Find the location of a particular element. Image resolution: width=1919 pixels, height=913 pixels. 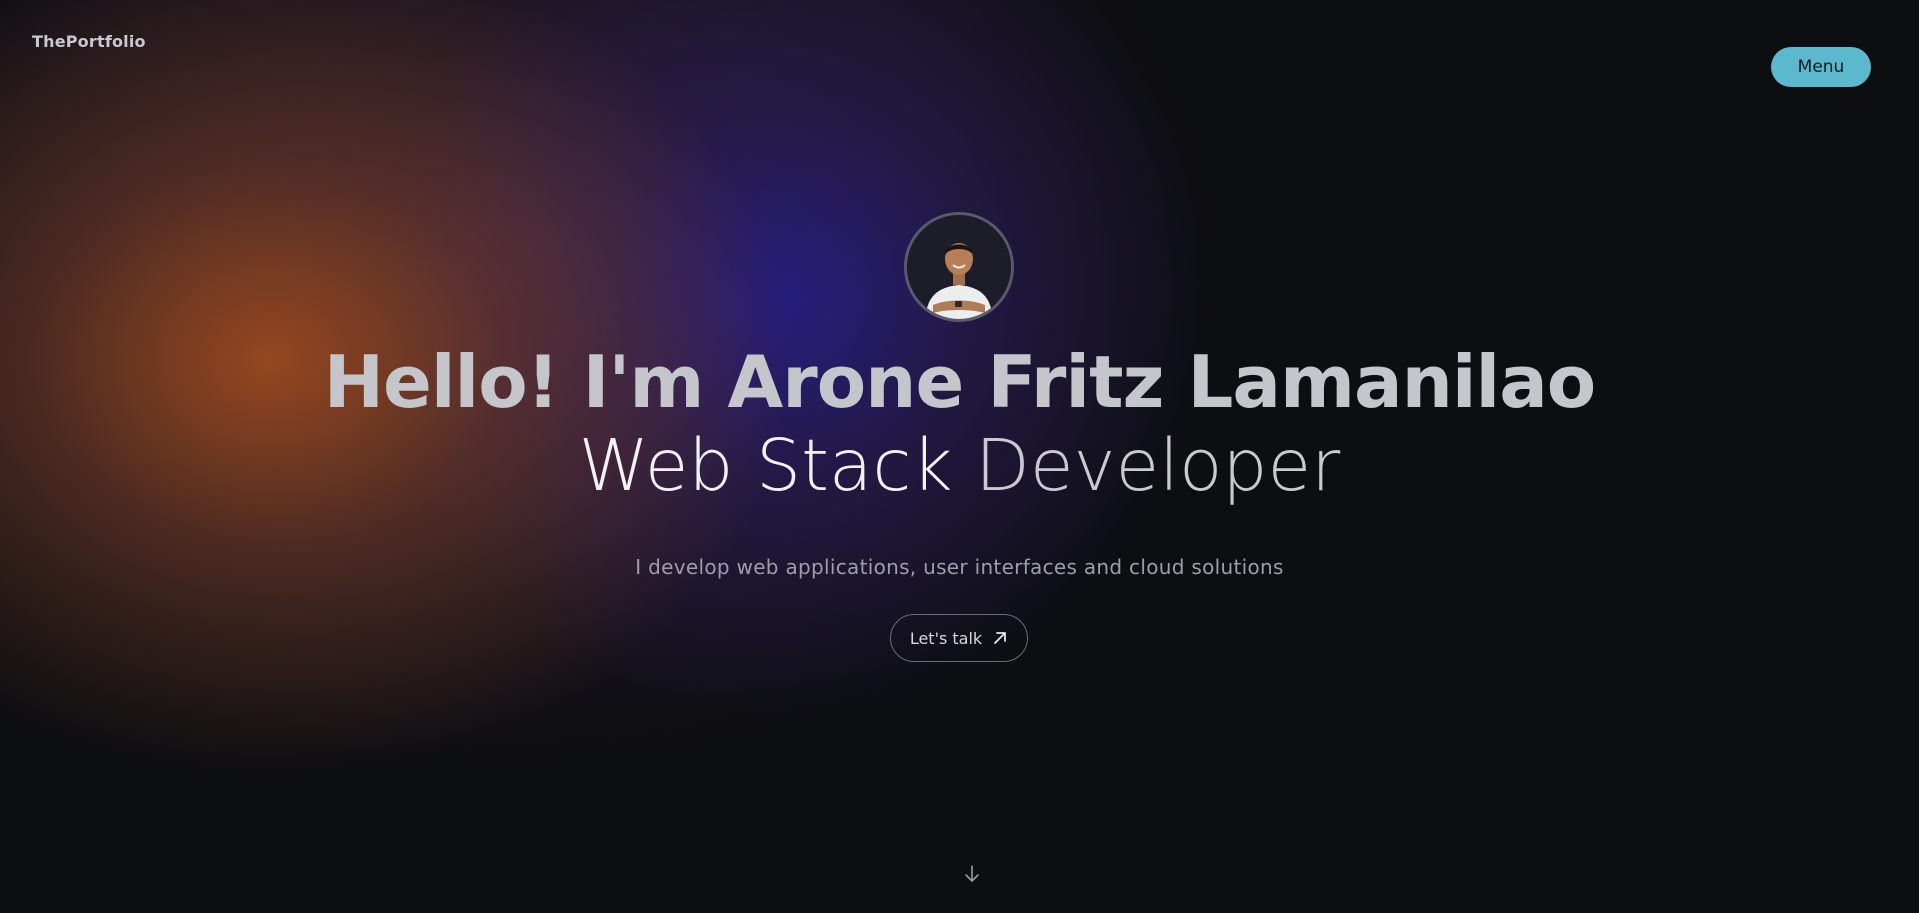

role-secondary: Developer is located at coordinates (1158, 465).